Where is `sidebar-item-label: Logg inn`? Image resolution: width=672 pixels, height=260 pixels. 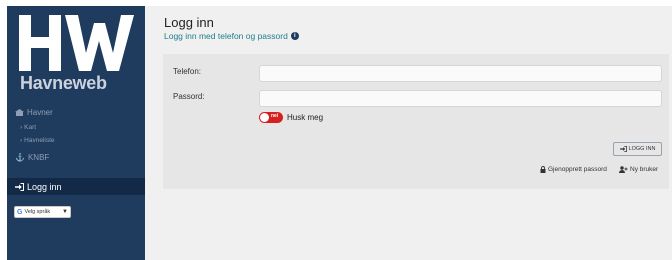 sidebar-item-label: Logg inn is located at coordinates (44, 186).